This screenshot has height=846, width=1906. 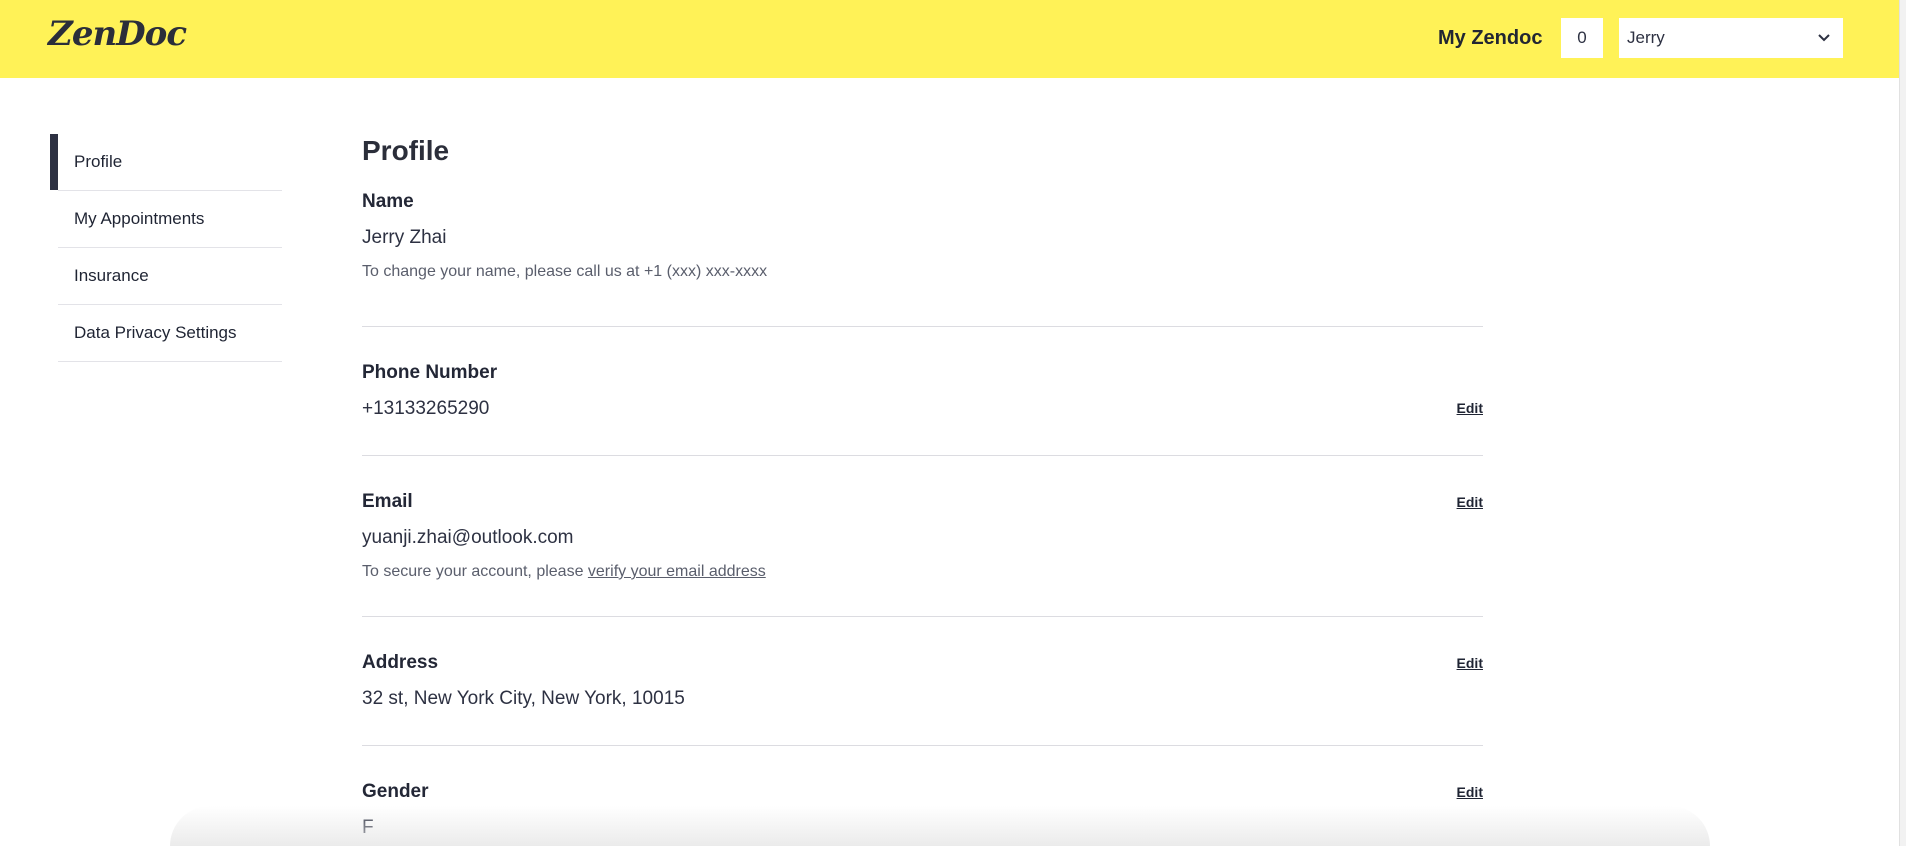 What do you see at coordinates (1582, 38) in the screenshot?
I see `notification-counter: 0` at bounding box center [1582, 38].